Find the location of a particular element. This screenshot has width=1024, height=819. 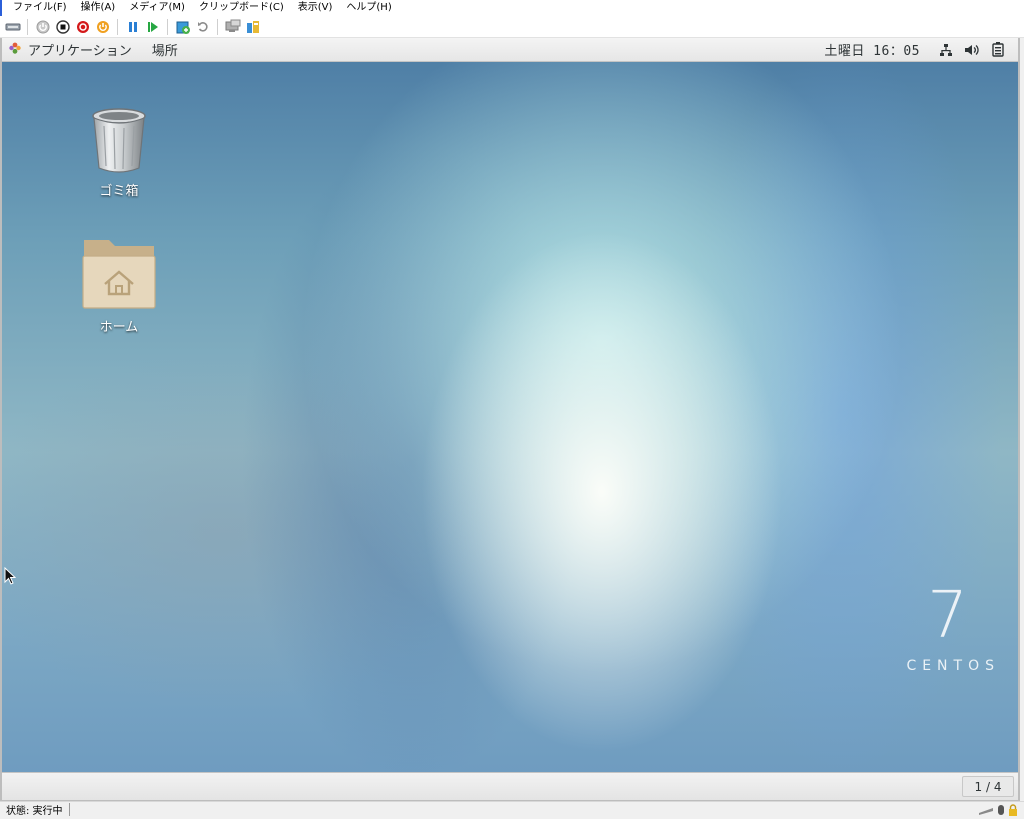

workspace-switcher: 1 / 4 is located at coordinates (988, 786).